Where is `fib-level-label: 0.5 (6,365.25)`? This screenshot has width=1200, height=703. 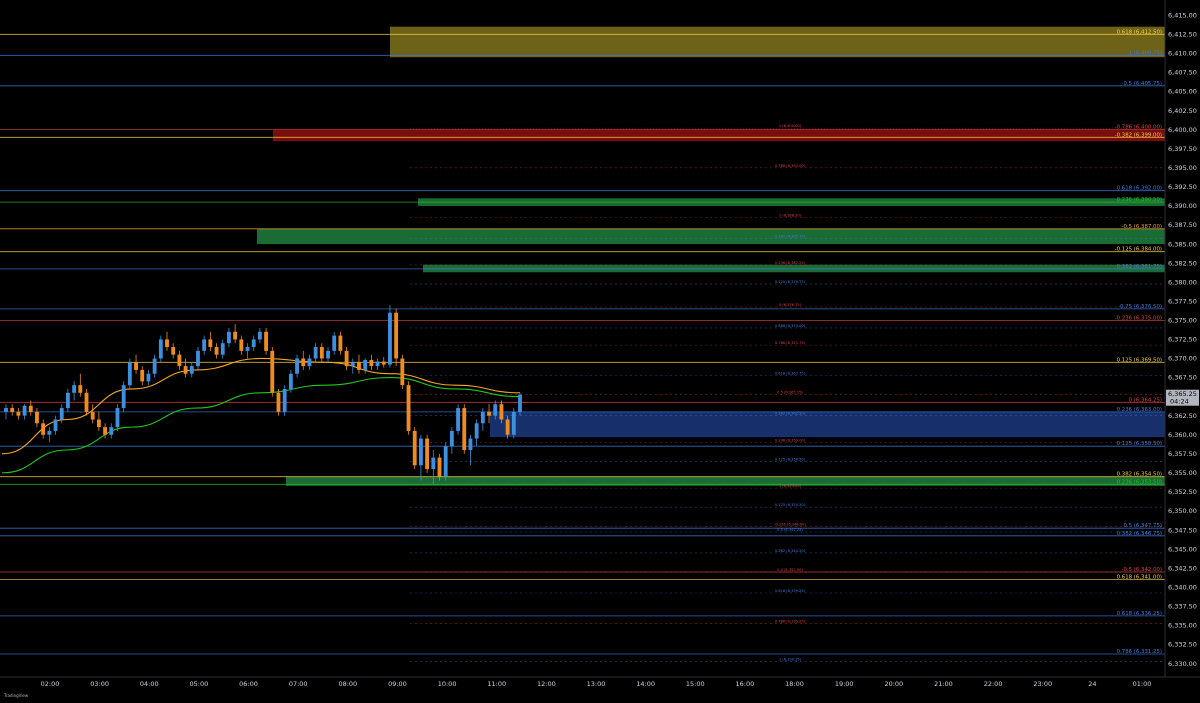 fib-level-label: 0.5 (6,365.25) is located at coordinates (790, 393).